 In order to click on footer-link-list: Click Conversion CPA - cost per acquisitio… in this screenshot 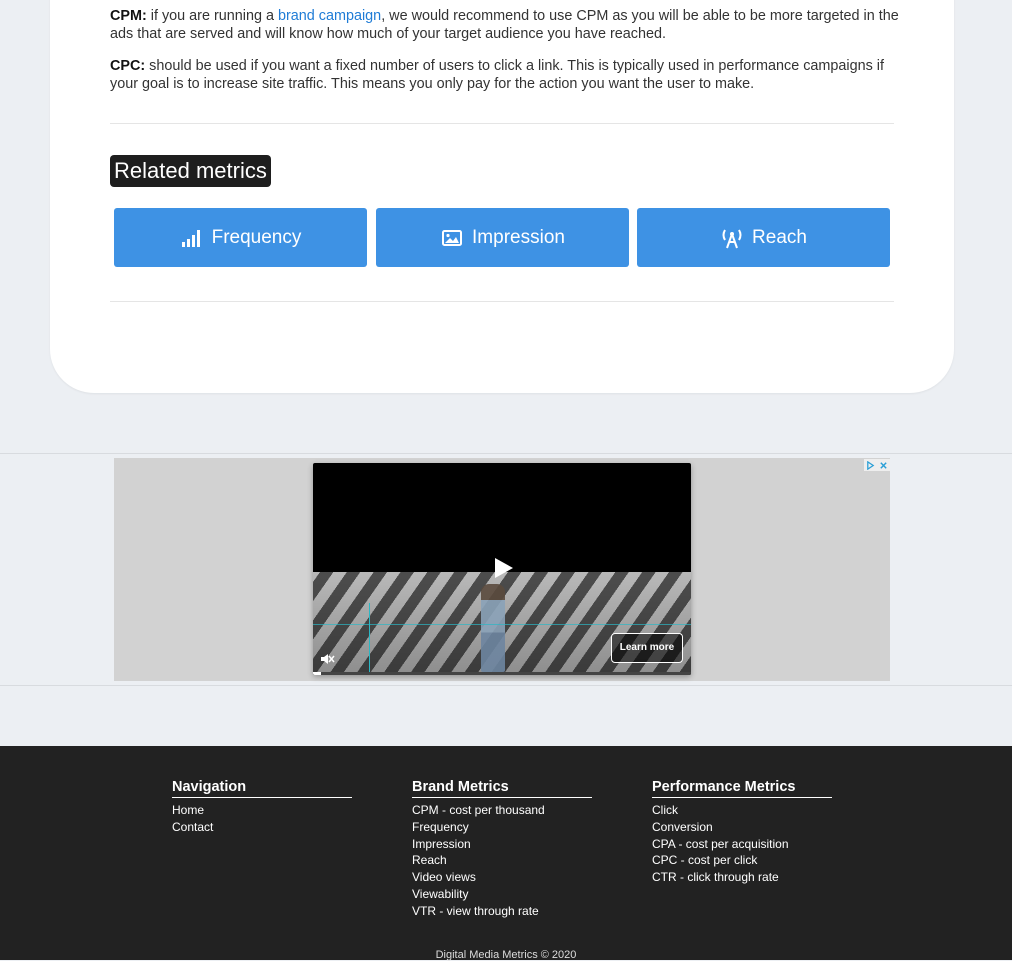, I will do `click(742, 844)`.